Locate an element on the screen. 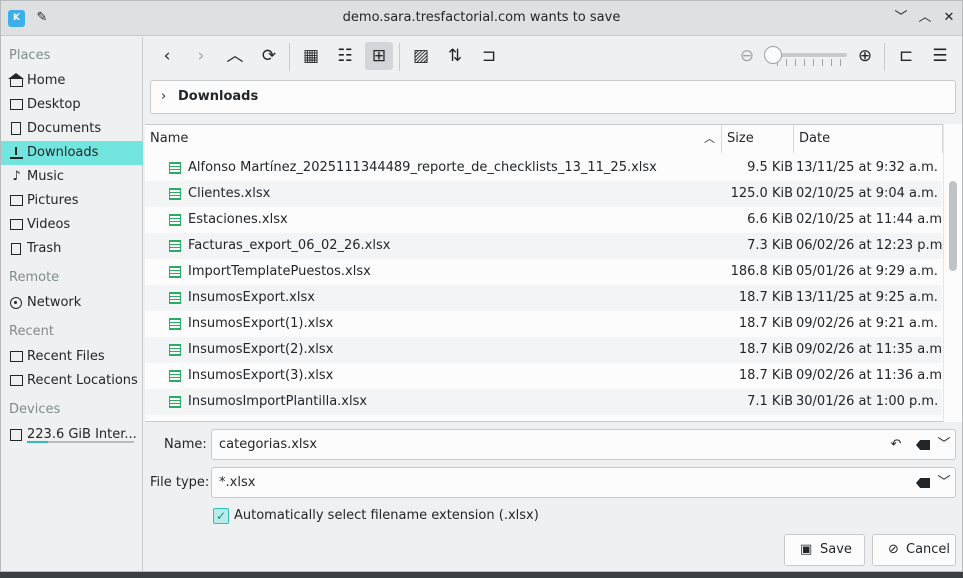 This screenshot has height=578, width=963. column-header-name: Name ︿ is located at coordinates (433, 139).